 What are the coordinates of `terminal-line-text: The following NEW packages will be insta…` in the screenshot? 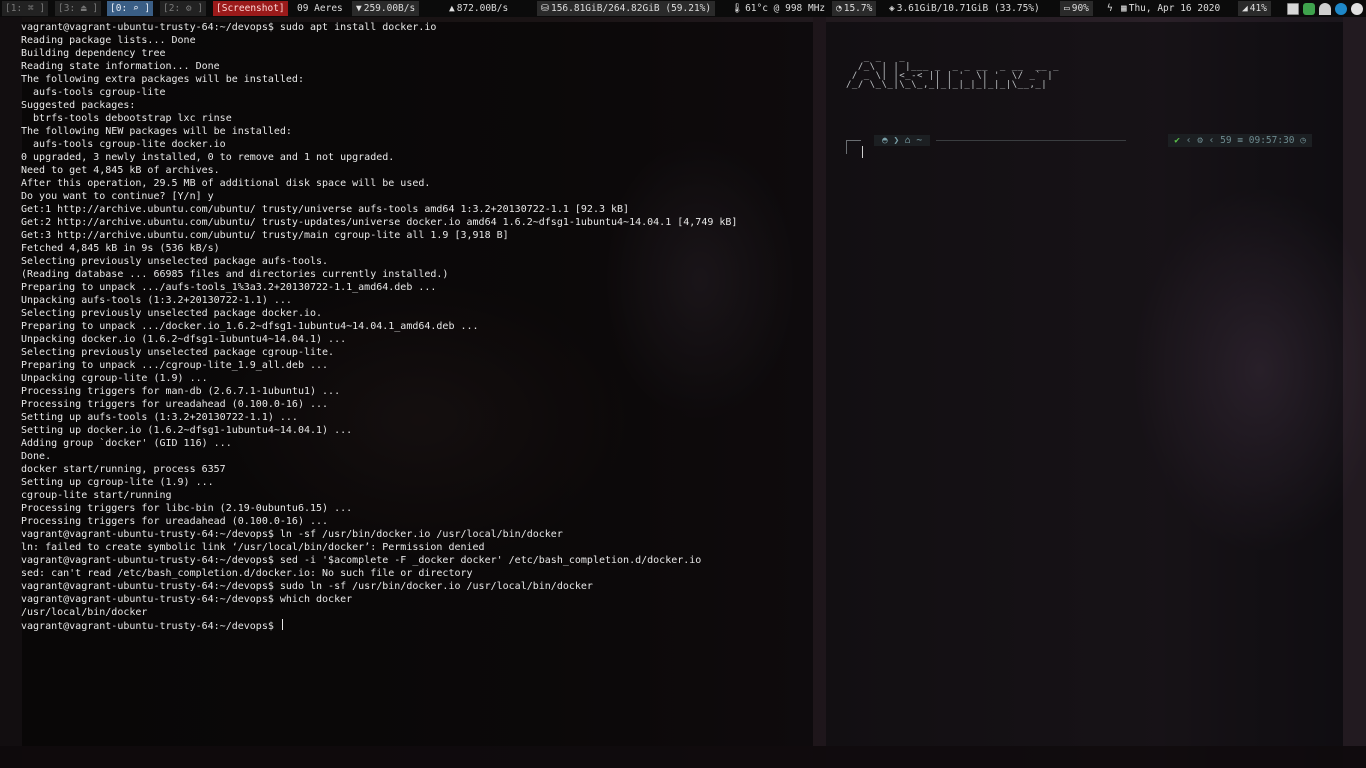 It's located at (156, 131).